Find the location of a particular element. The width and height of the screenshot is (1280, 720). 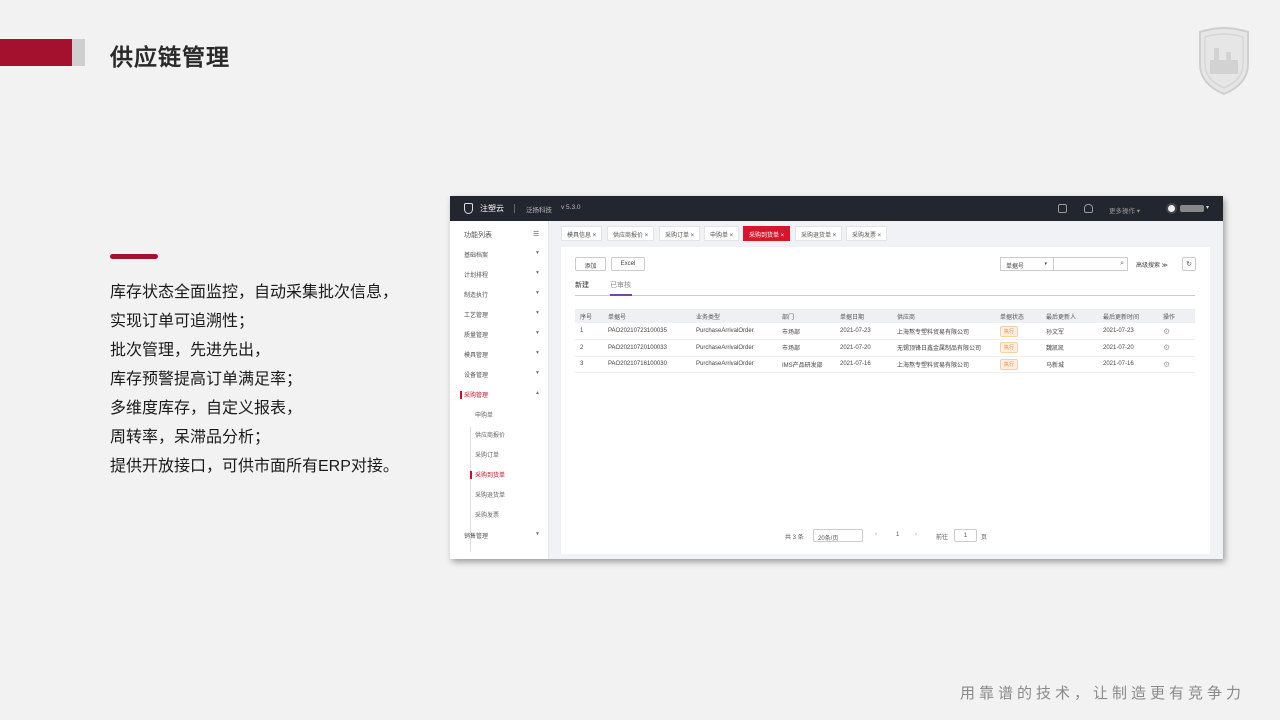

more-actions-menu: 更多操作 ▾ is located at coordinates (1124, 210).